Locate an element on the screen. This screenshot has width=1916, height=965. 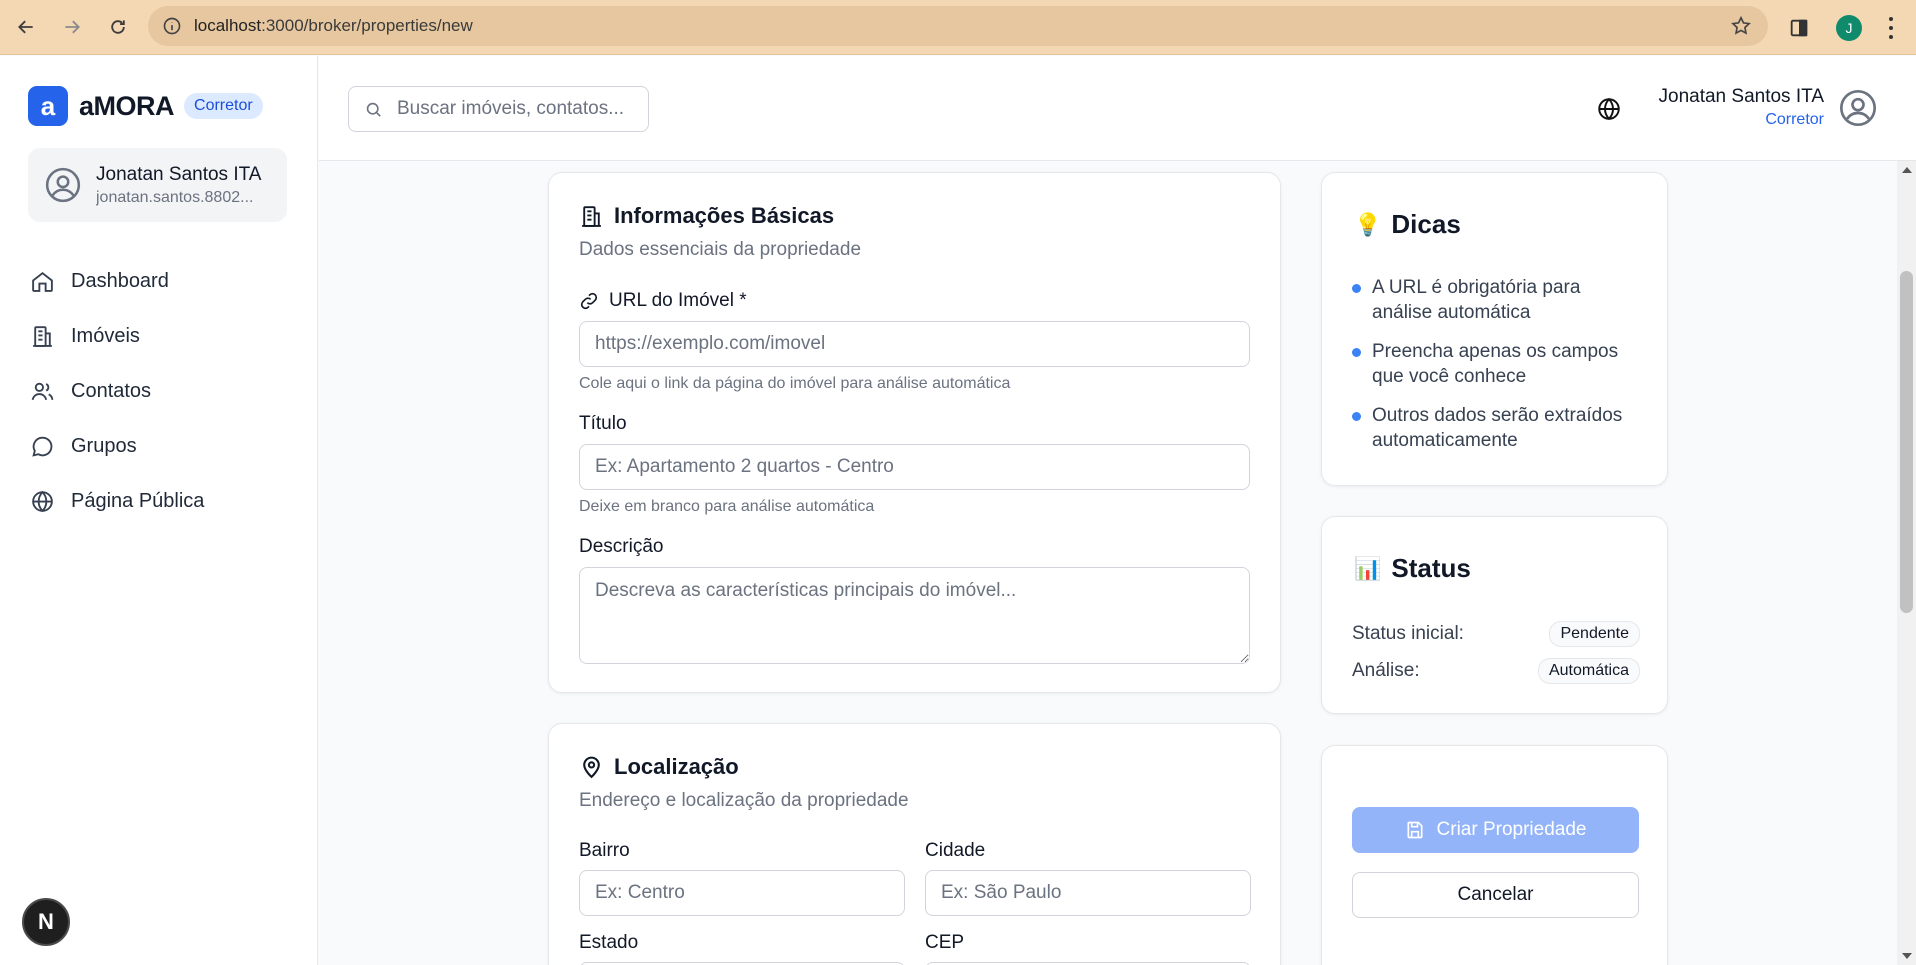
header-user-name: Jonatan Santos ITA is located at coordinates (1741, 96).